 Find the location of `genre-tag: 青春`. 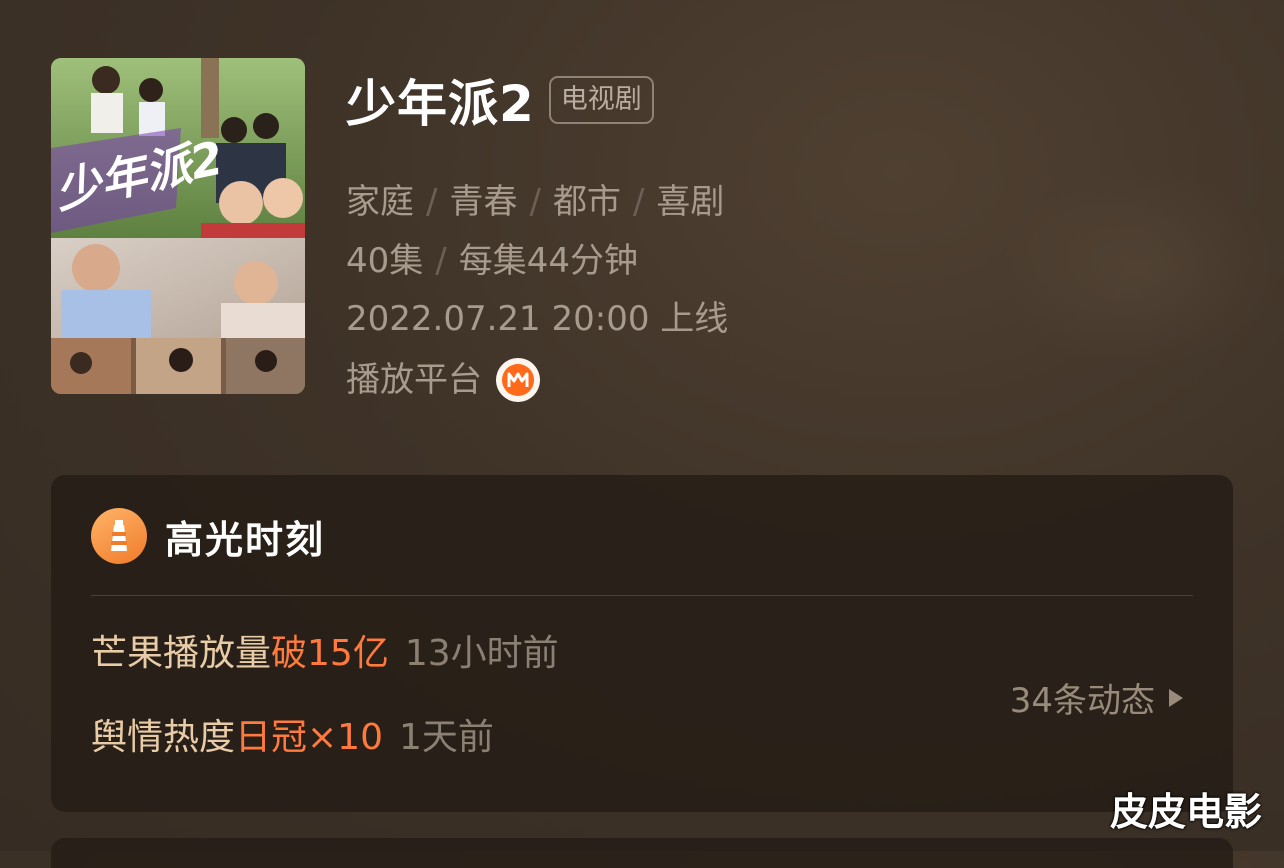

genre-tag: 青春 is located at coordinates (483, 202).